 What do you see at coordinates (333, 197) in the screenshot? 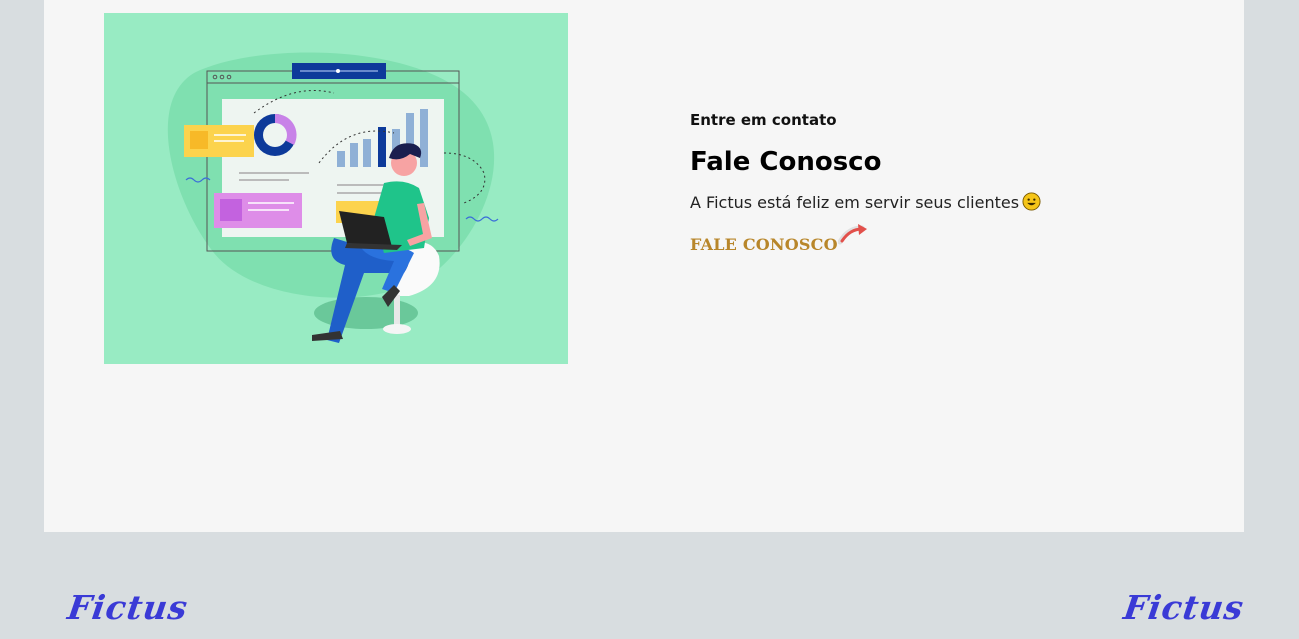
I see `illustration-artwork` at bounding box center [333, 197].